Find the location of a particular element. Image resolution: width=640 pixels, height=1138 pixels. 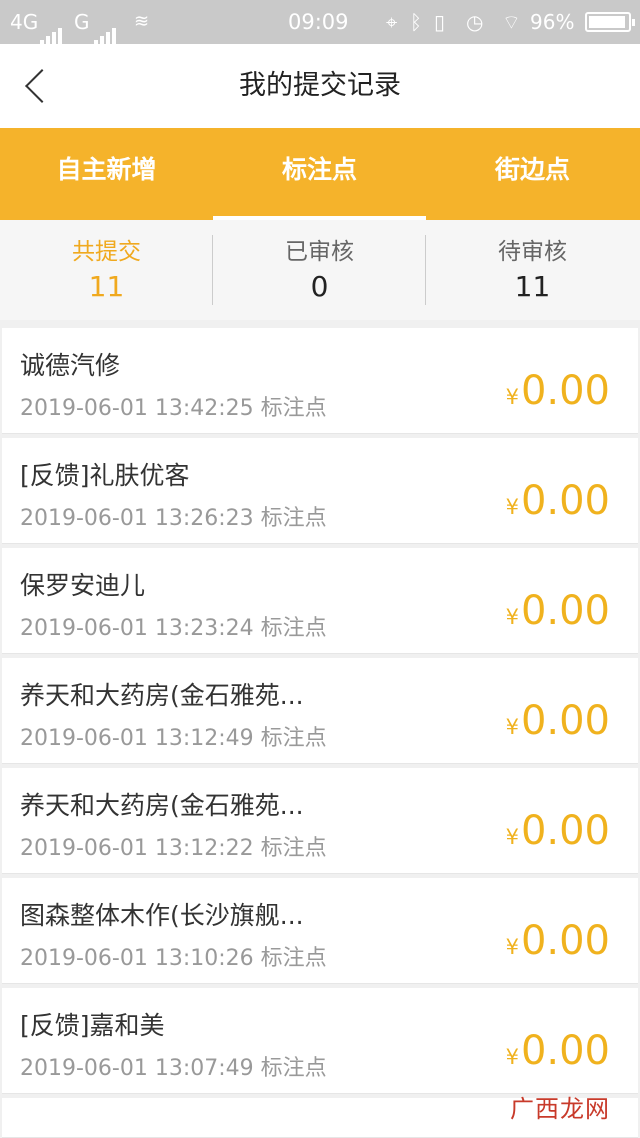

summary-pending: 待审核 11 is located at coordinates (532, 270).